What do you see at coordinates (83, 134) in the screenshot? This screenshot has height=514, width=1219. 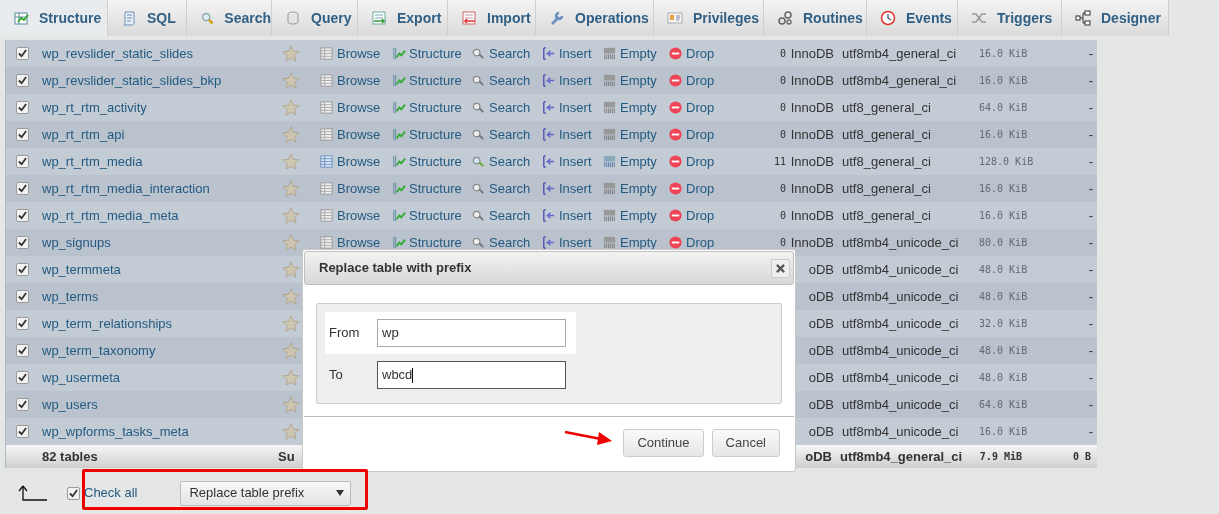 I see `table-name-link: wp_rt_rtm_api` at bounding box center [83, 134].